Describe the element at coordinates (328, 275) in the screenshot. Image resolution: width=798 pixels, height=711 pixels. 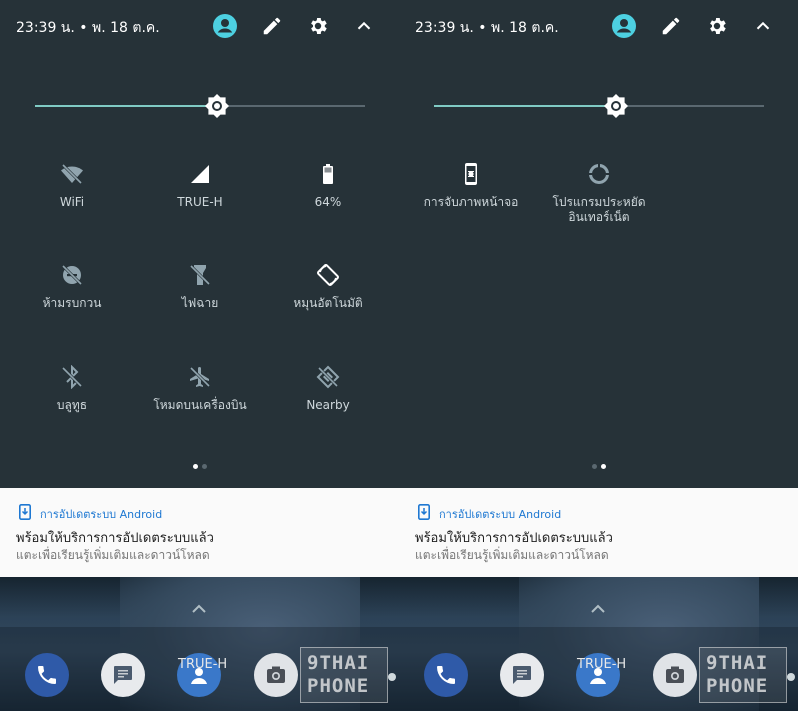
I see `auto-rotate-icon` at that location.